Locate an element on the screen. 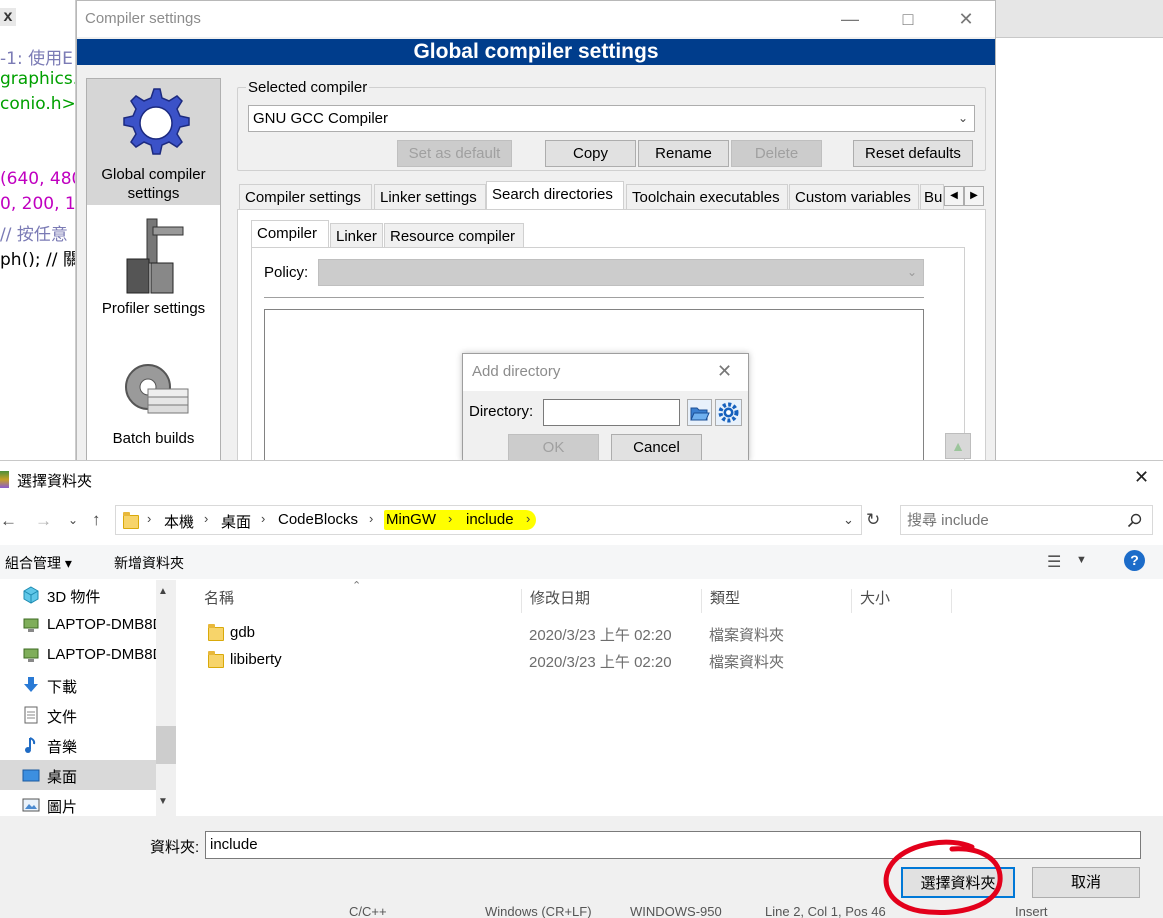 Image resolution: width=1163 pixels, height=918 pixels. window-title: Compiler settings is located at coordinates (143, 18).